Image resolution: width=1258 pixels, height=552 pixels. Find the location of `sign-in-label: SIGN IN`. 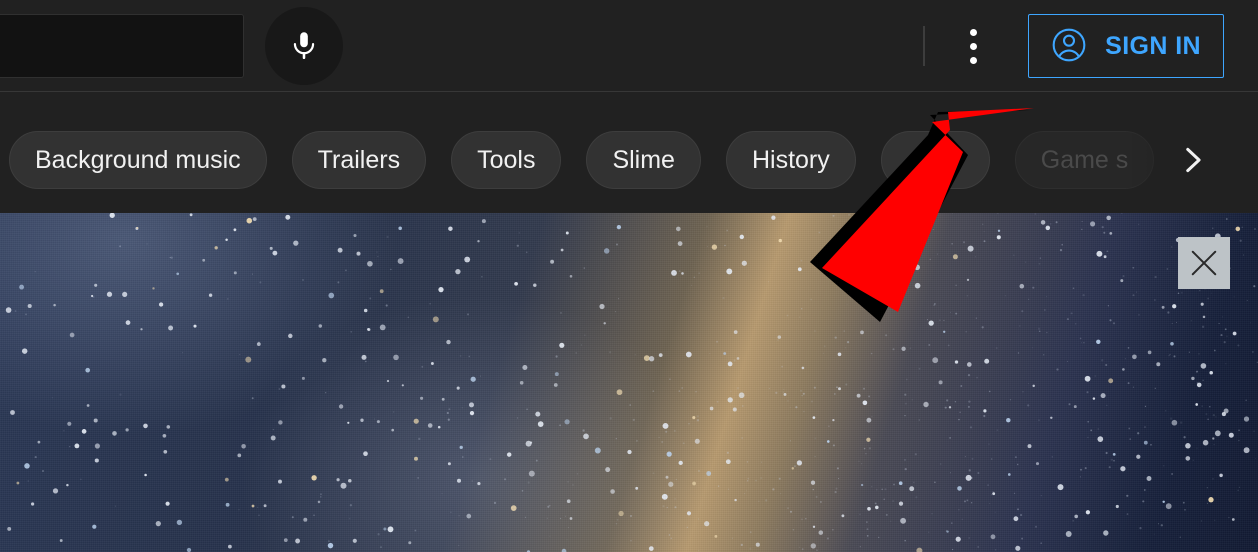

sign-in-label: SIGN IN is located at coordinates (1153, 45).